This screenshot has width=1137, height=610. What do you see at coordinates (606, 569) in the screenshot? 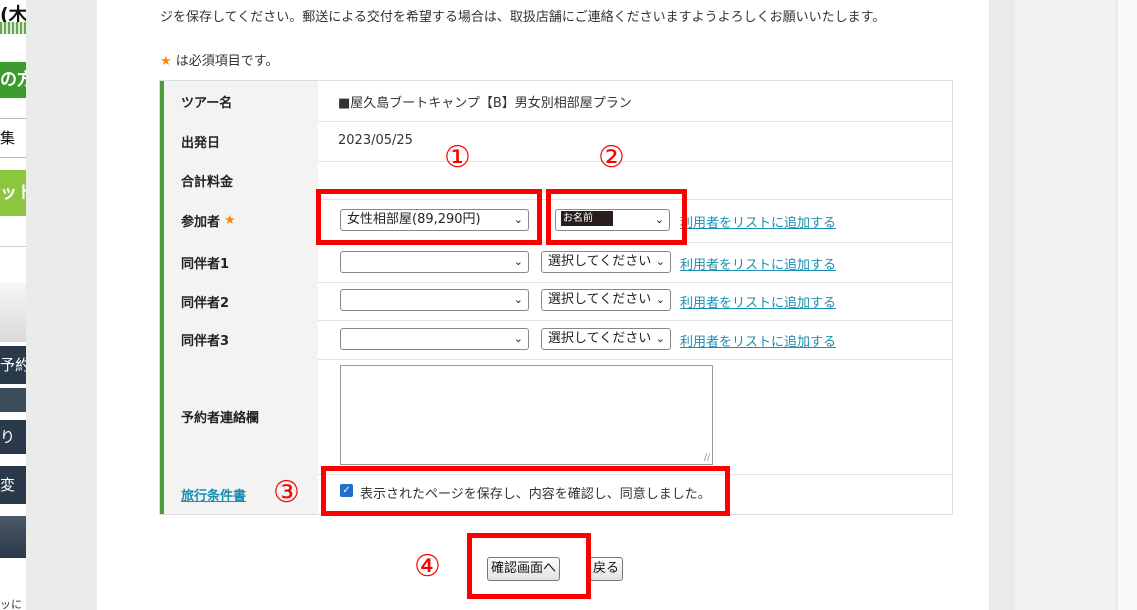
I see `back-button: 戻る` at bounding box center [606, 569].